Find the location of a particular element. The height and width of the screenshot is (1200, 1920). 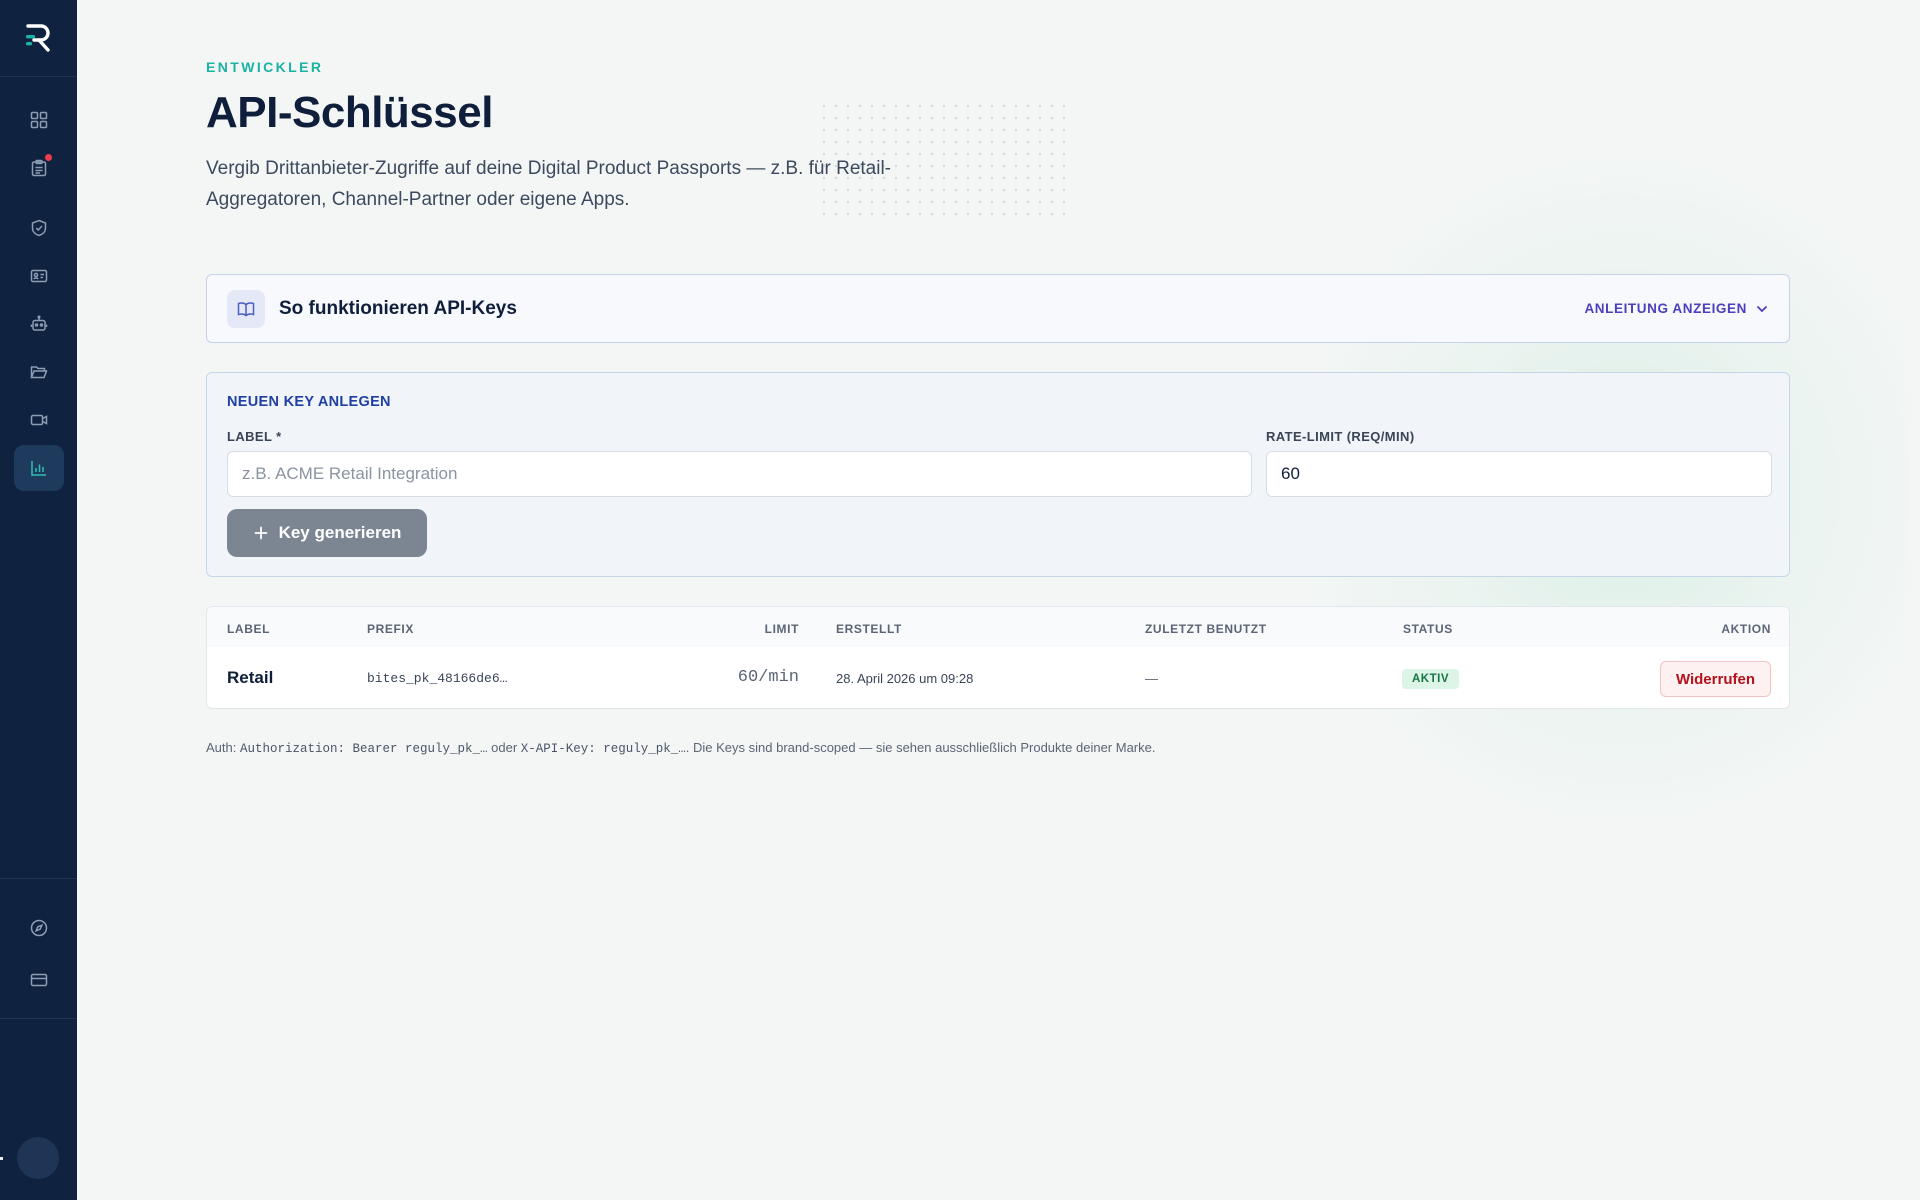

book-open-icon is located at coordinates (246, 308).